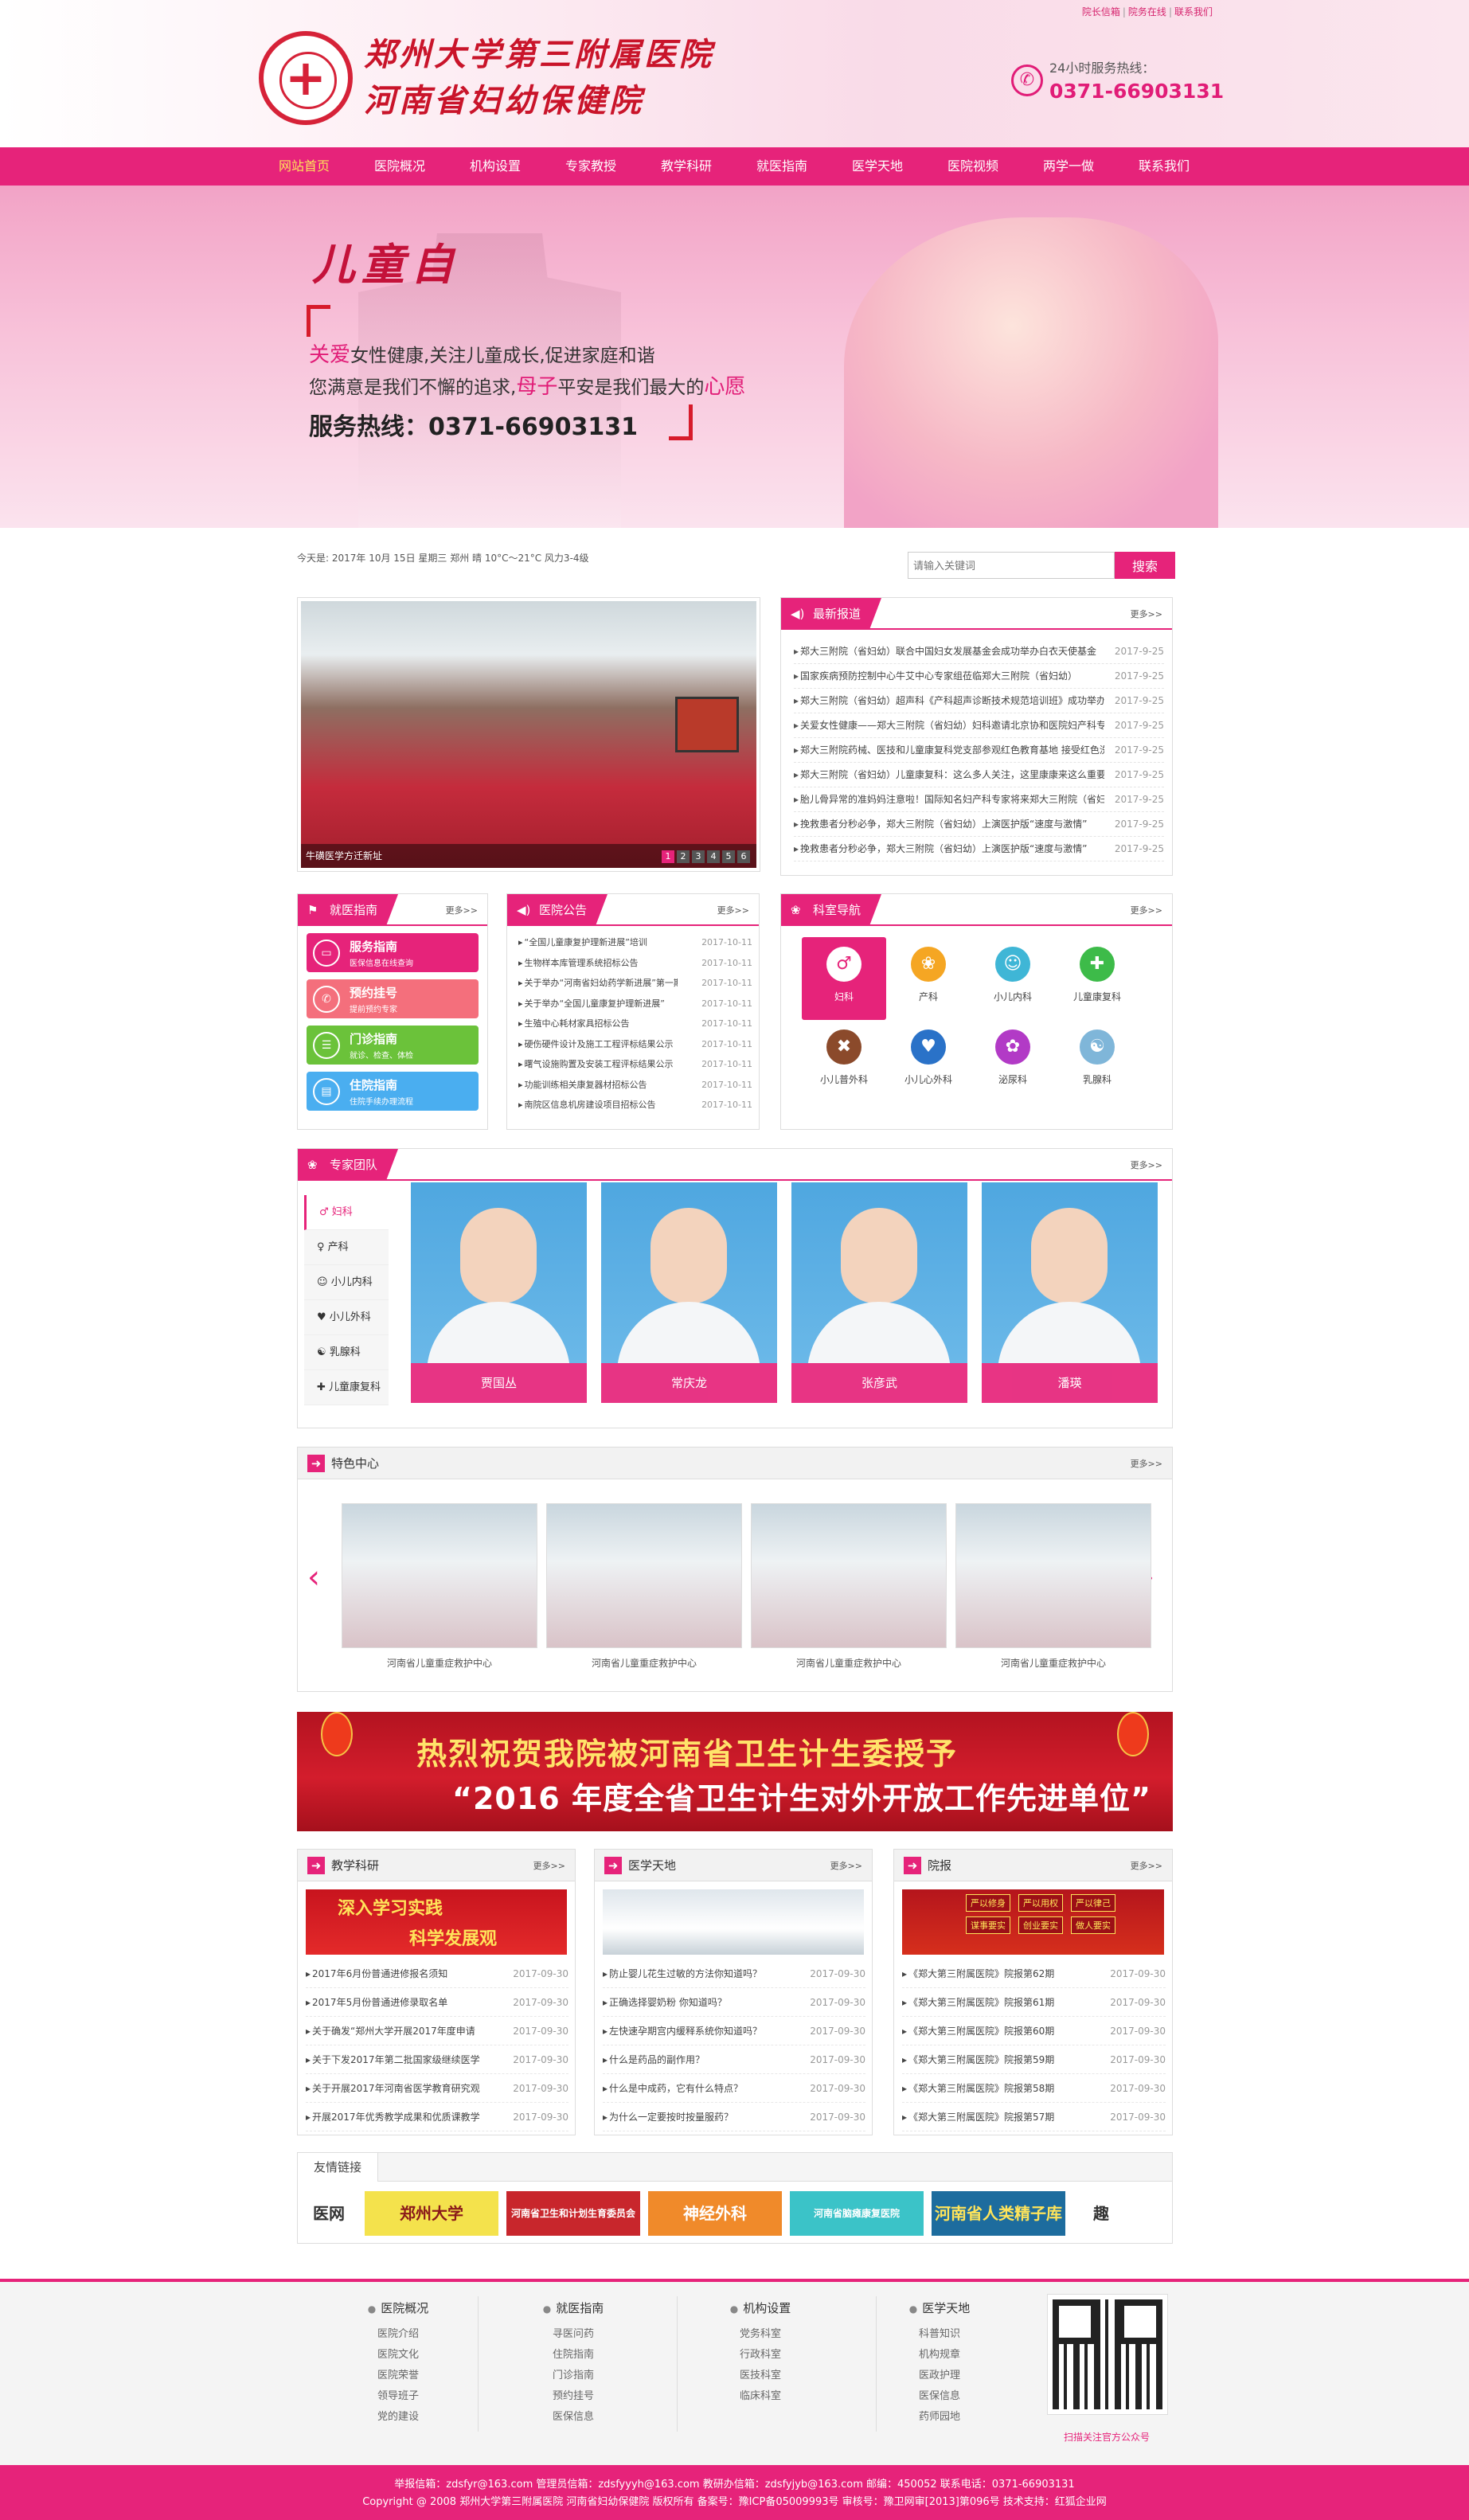 The height and width of the screenshot is (2520, 1469). I want to click on friend-link: 医网, so click(329, 2213).